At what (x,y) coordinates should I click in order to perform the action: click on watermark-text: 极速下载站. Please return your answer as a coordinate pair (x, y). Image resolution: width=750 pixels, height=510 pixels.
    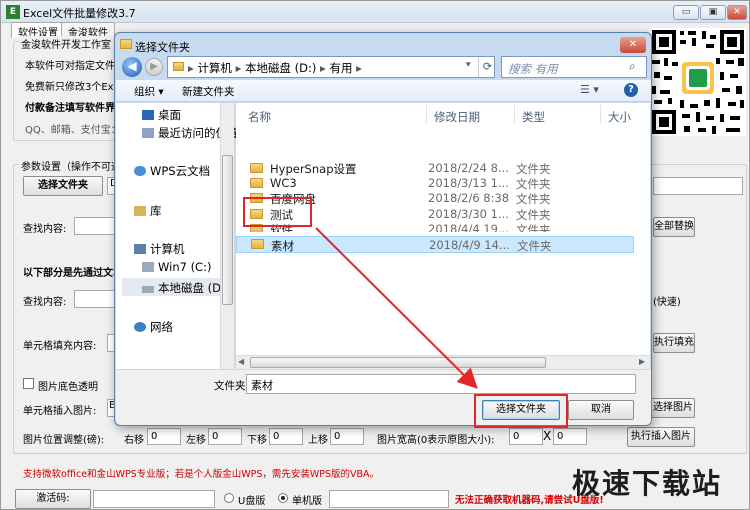
    Looking at the image, I should click on (647, 483).